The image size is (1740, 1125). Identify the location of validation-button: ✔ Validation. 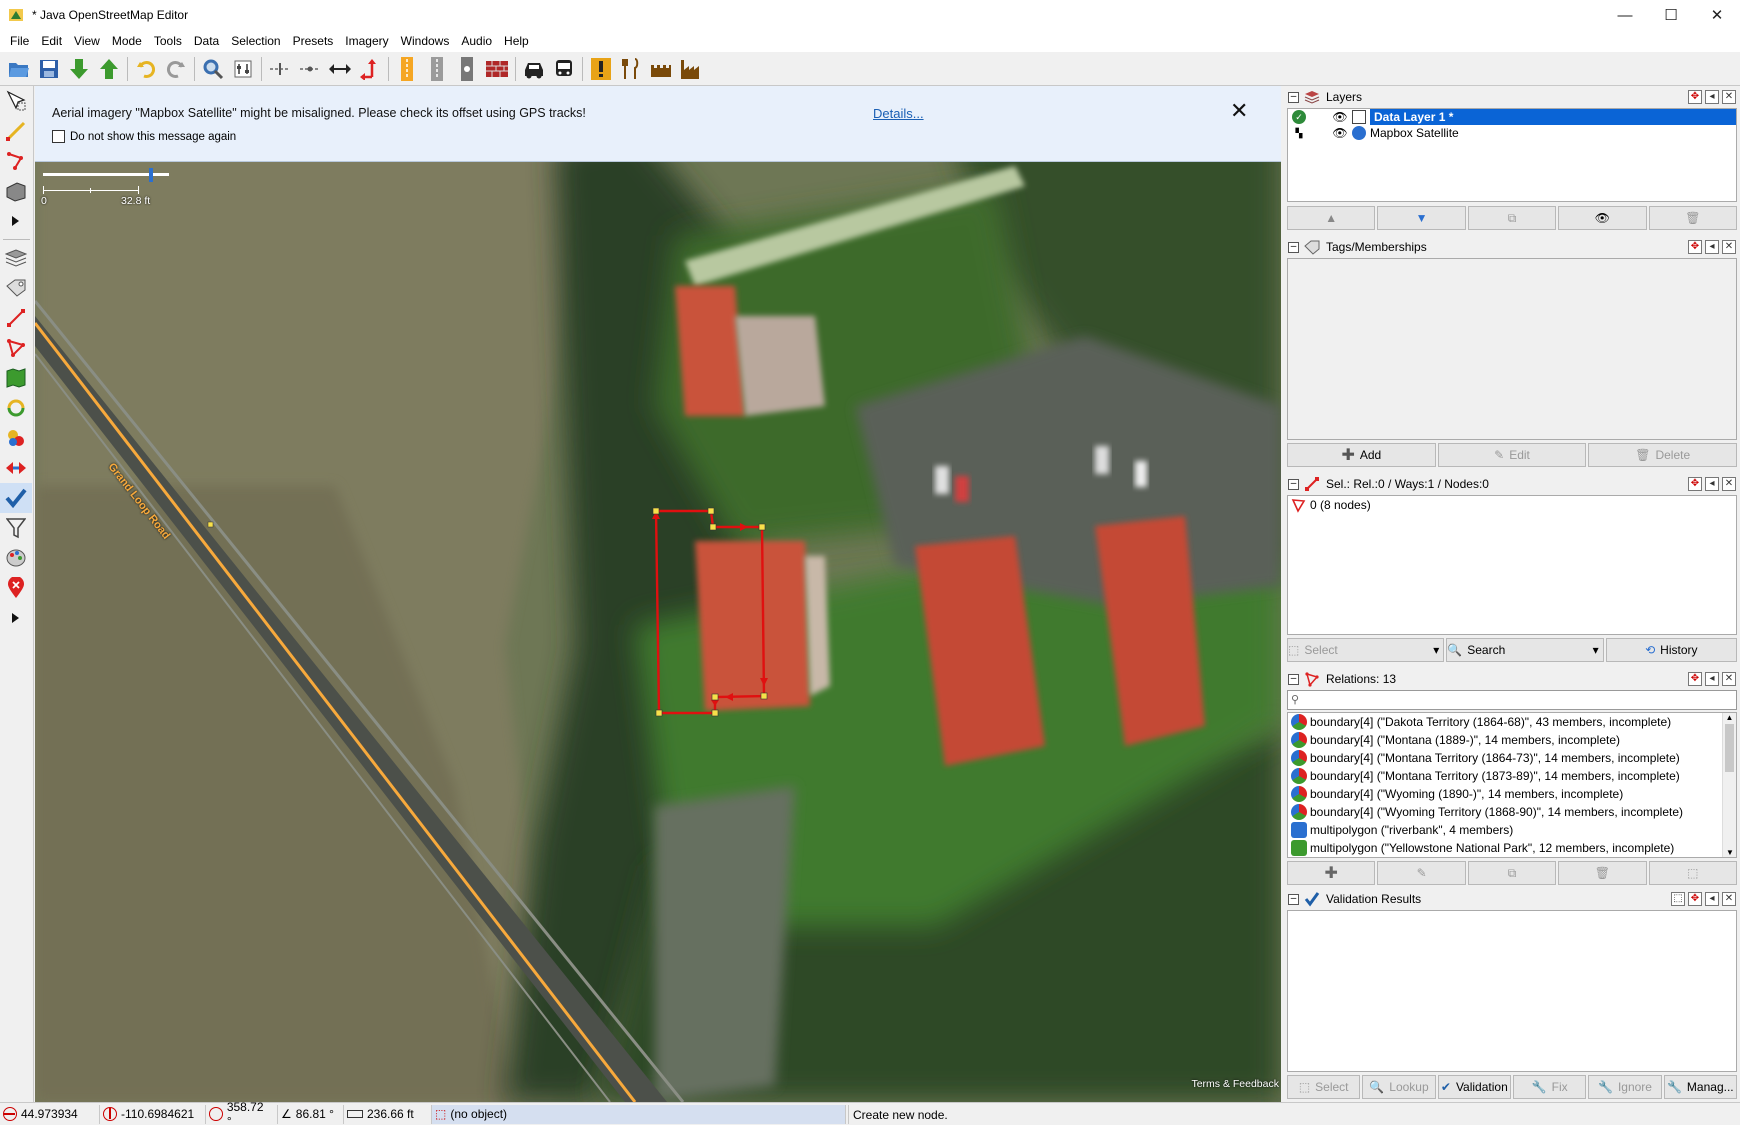
(1474, 1087).